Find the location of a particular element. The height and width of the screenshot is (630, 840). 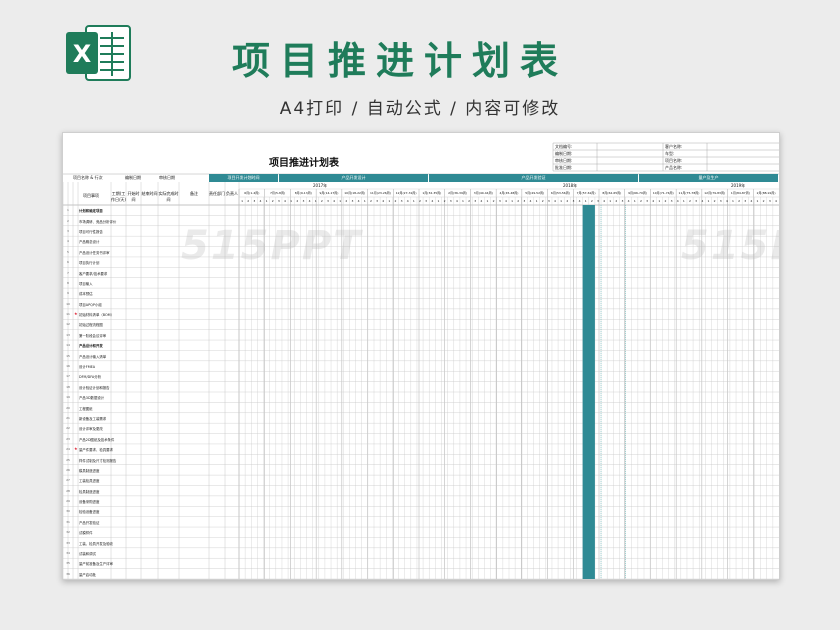

row-label: 第一阶段会议评审 is located at coordinates (93, 335).